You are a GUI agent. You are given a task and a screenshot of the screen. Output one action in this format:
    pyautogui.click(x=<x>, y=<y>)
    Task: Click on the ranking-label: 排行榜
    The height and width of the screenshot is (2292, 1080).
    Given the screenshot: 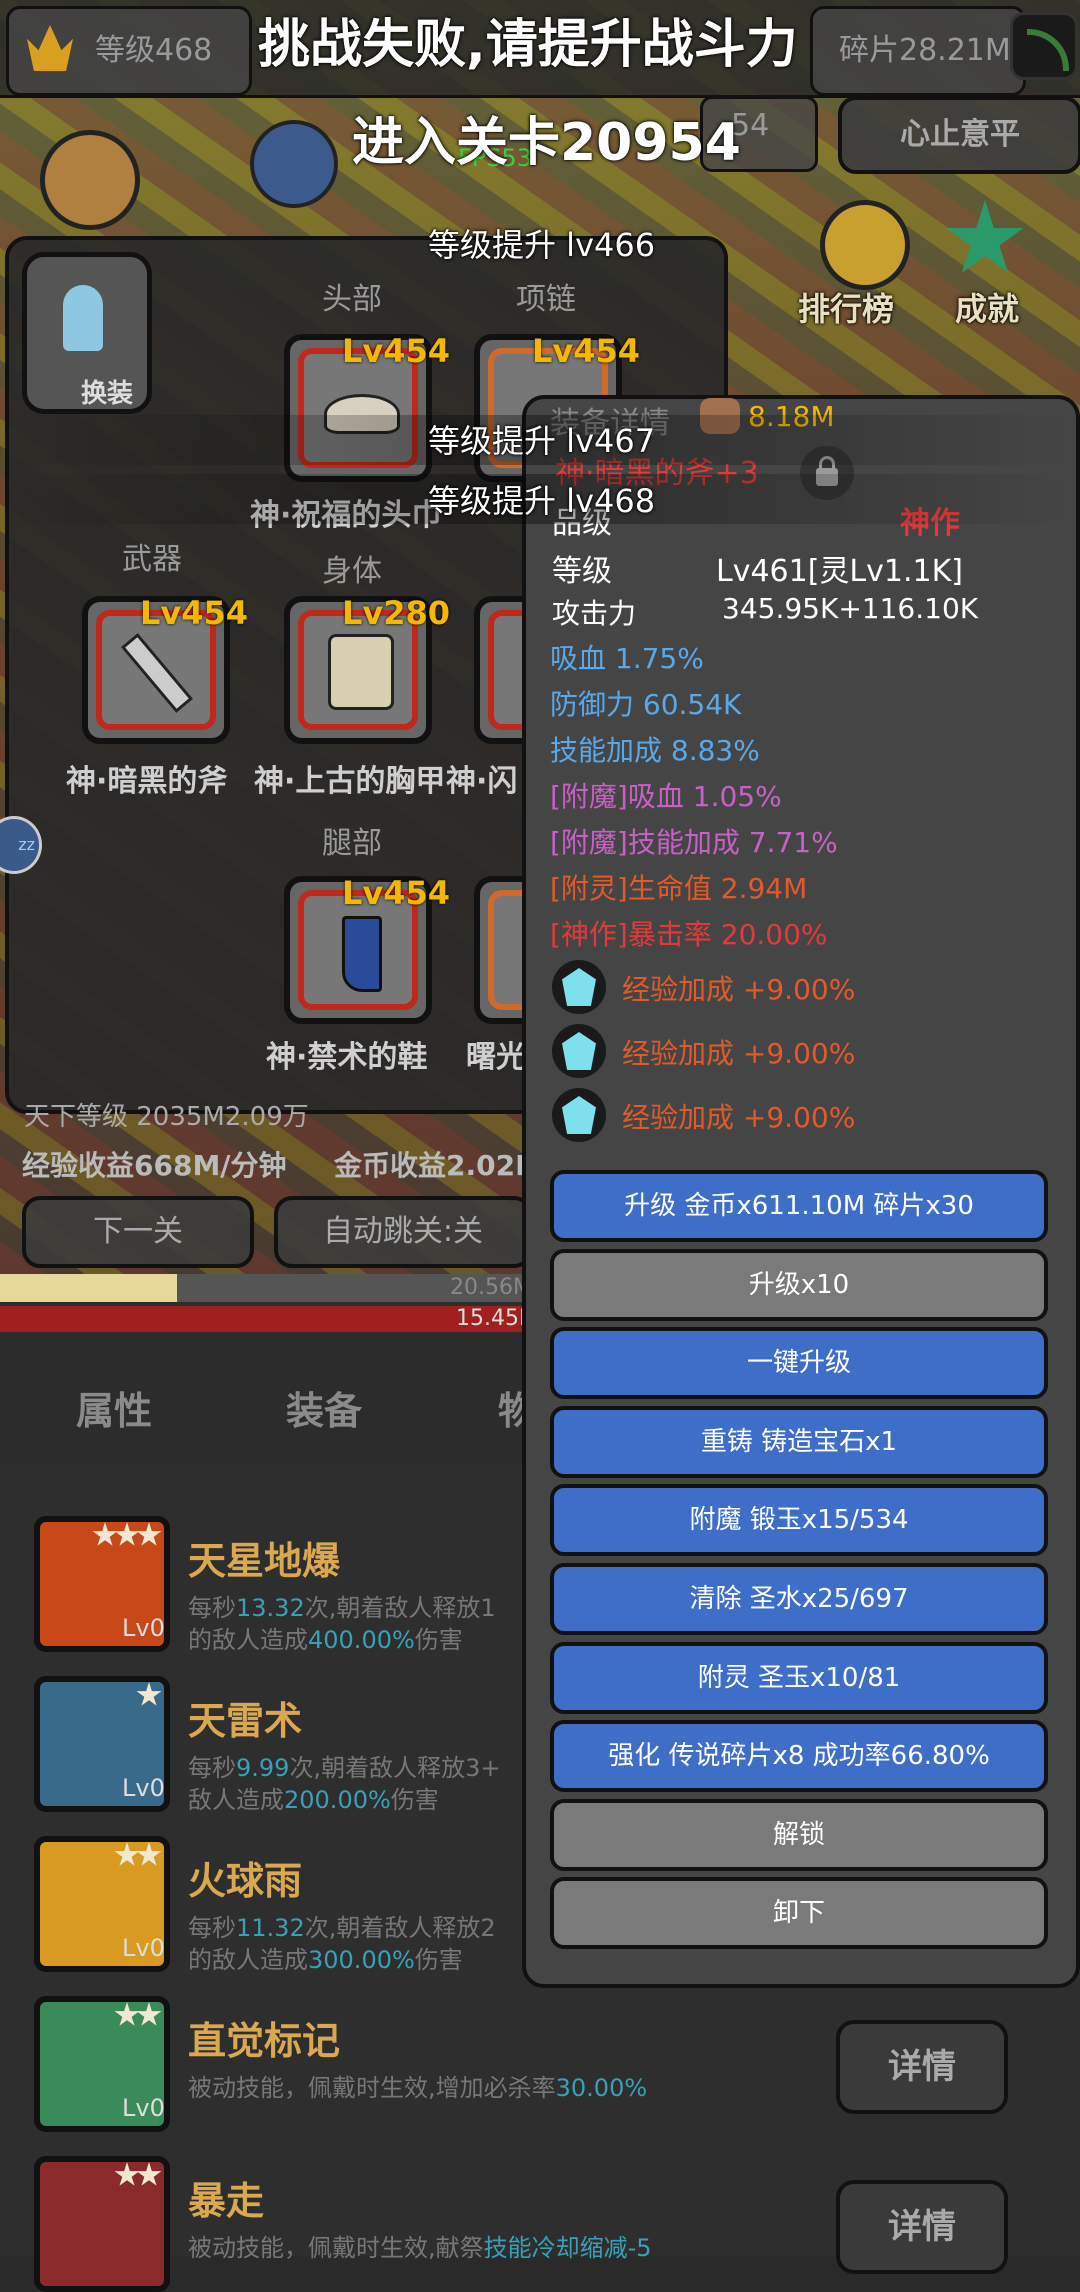 What is the action you would take?
    pyautogui.click(x=846, y=307)
    